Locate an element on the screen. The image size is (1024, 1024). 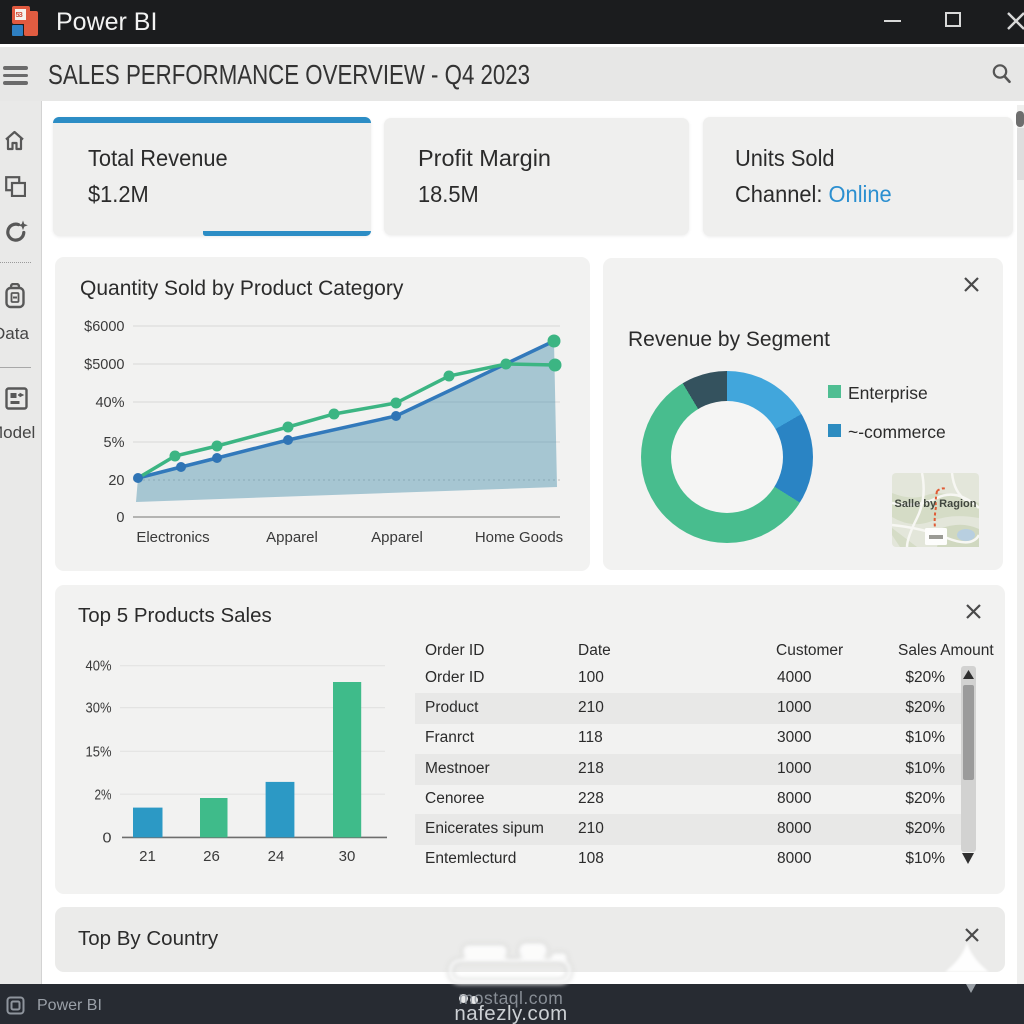
svg-text: 26 is located at coordinates (211, 856).